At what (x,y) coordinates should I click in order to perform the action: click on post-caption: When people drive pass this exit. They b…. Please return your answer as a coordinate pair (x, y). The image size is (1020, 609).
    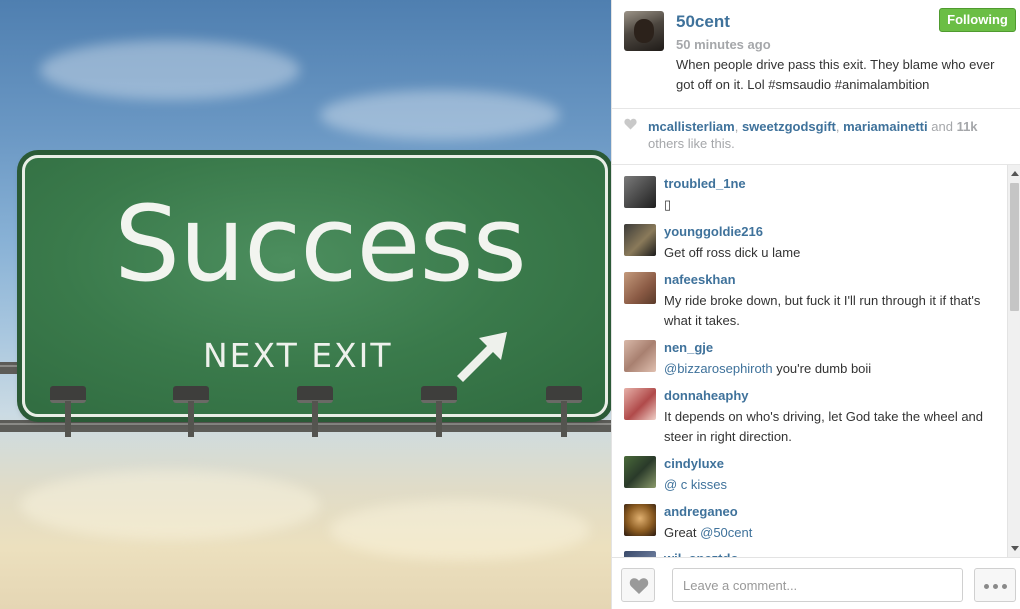
    Looking at the image, I should click on (835, 74).